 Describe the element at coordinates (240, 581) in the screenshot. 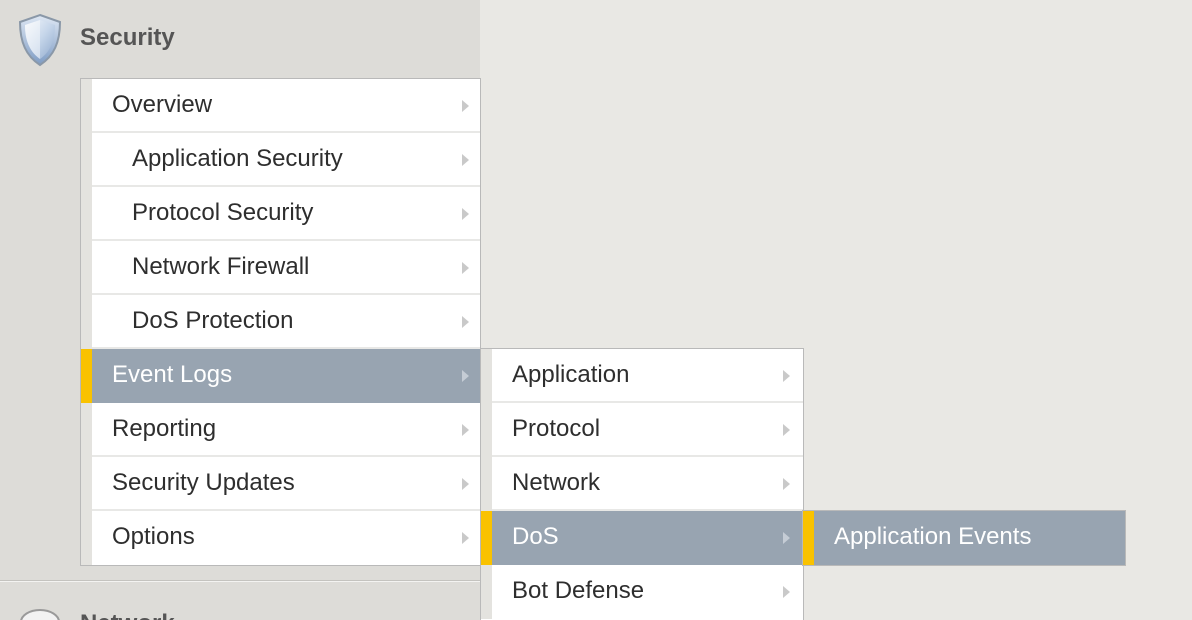

I see `section-divider` at that location.